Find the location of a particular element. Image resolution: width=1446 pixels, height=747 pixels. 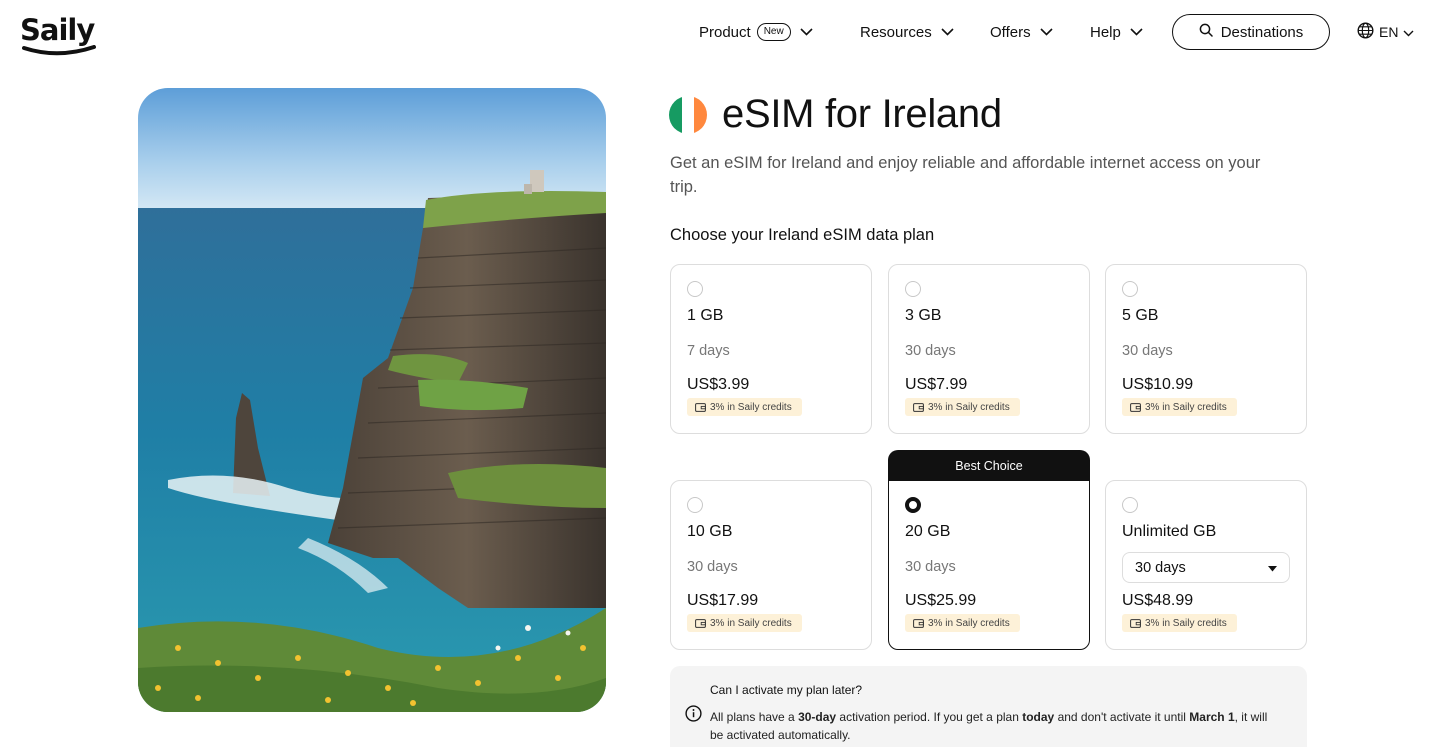

plan-price: US$3.99 is located at coordinates (718, 384).